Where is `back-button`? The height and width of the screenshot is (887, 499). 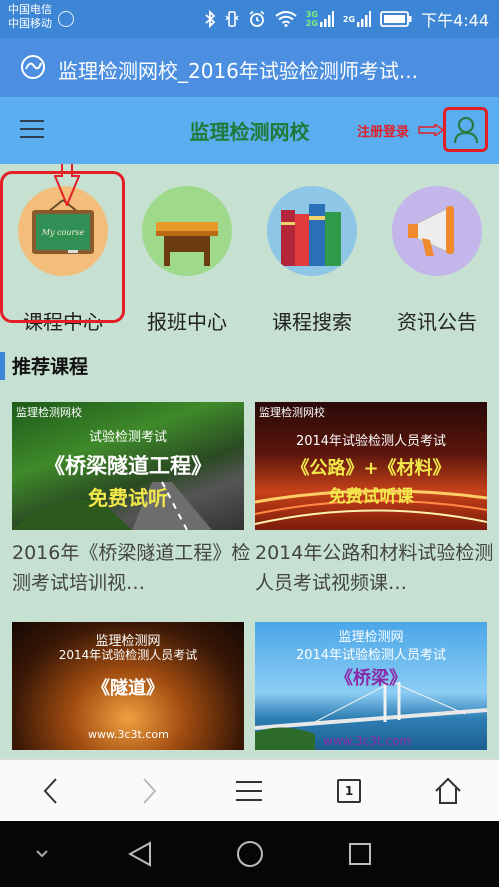 back-button is located at coordinates (50, 791).